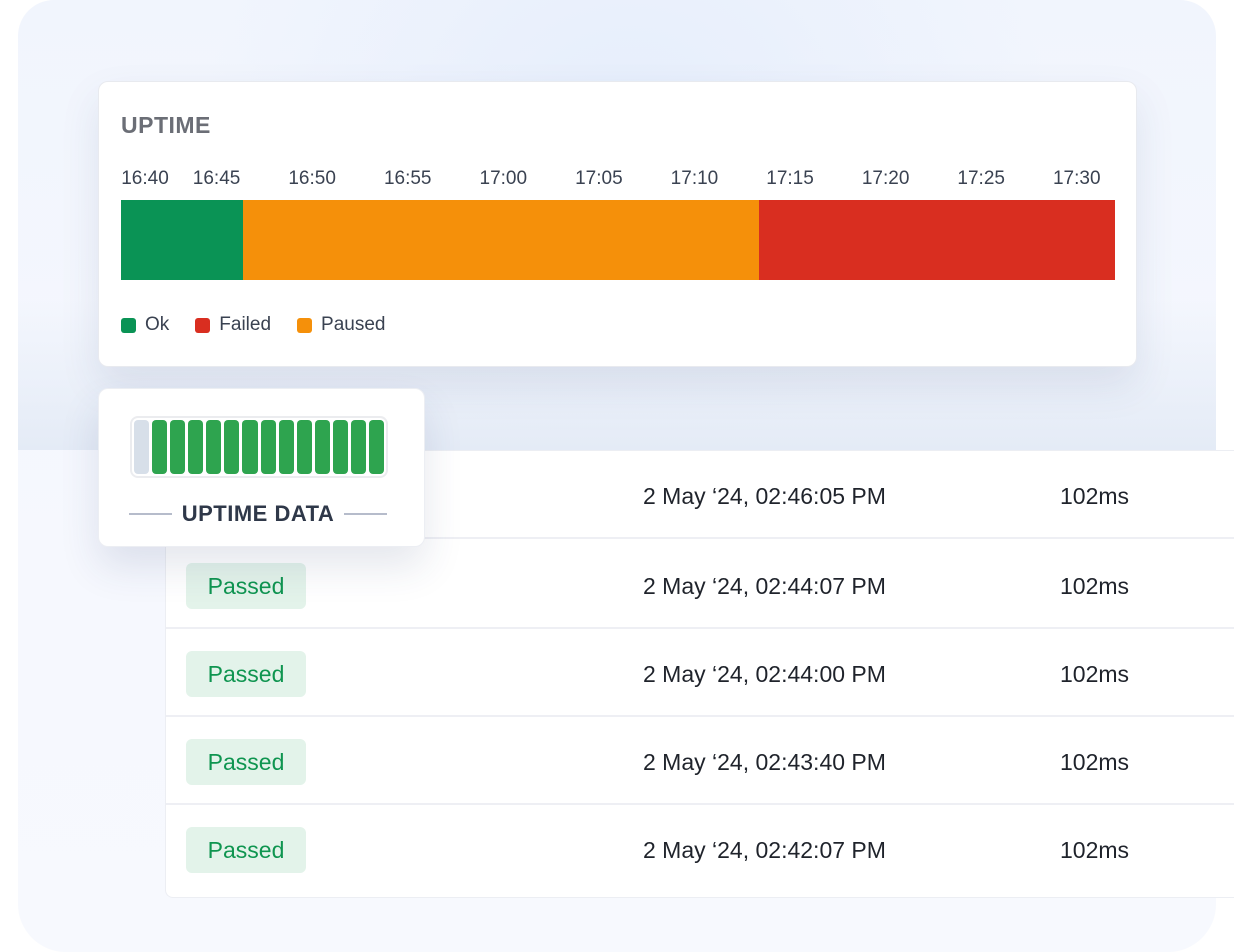 This screenshot has width=1234, height=952. Describe the element at coordinates (245, 324) in the screenshot. I see `legend-label: Failed` at that location.